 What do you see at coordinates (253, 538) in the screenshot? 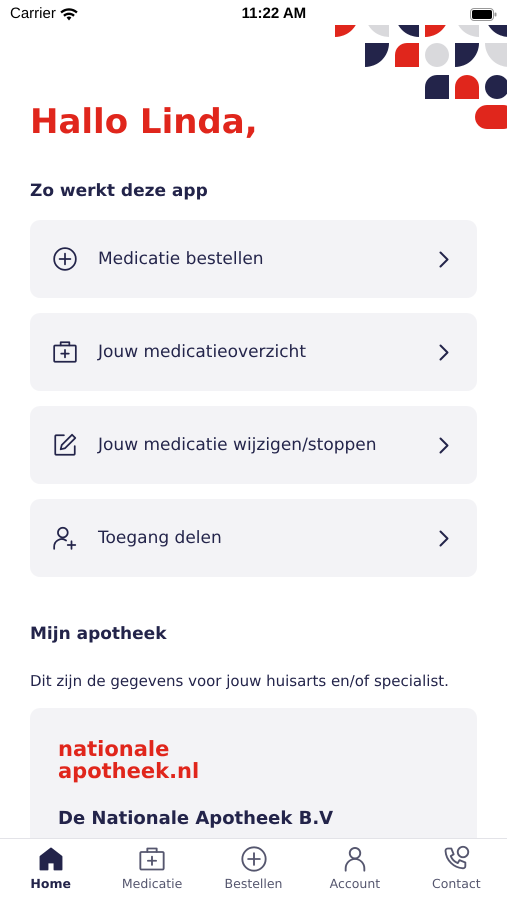
I see `menu-card: Toegang delen` at bounding box center [253, 538].